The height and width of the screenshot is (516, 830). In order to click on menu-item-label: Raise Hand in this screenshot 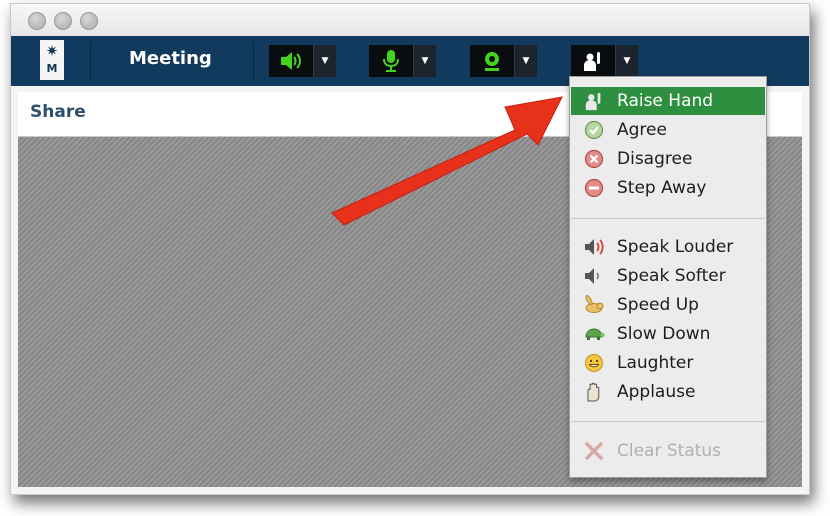, I will do `click(665, 101)`.